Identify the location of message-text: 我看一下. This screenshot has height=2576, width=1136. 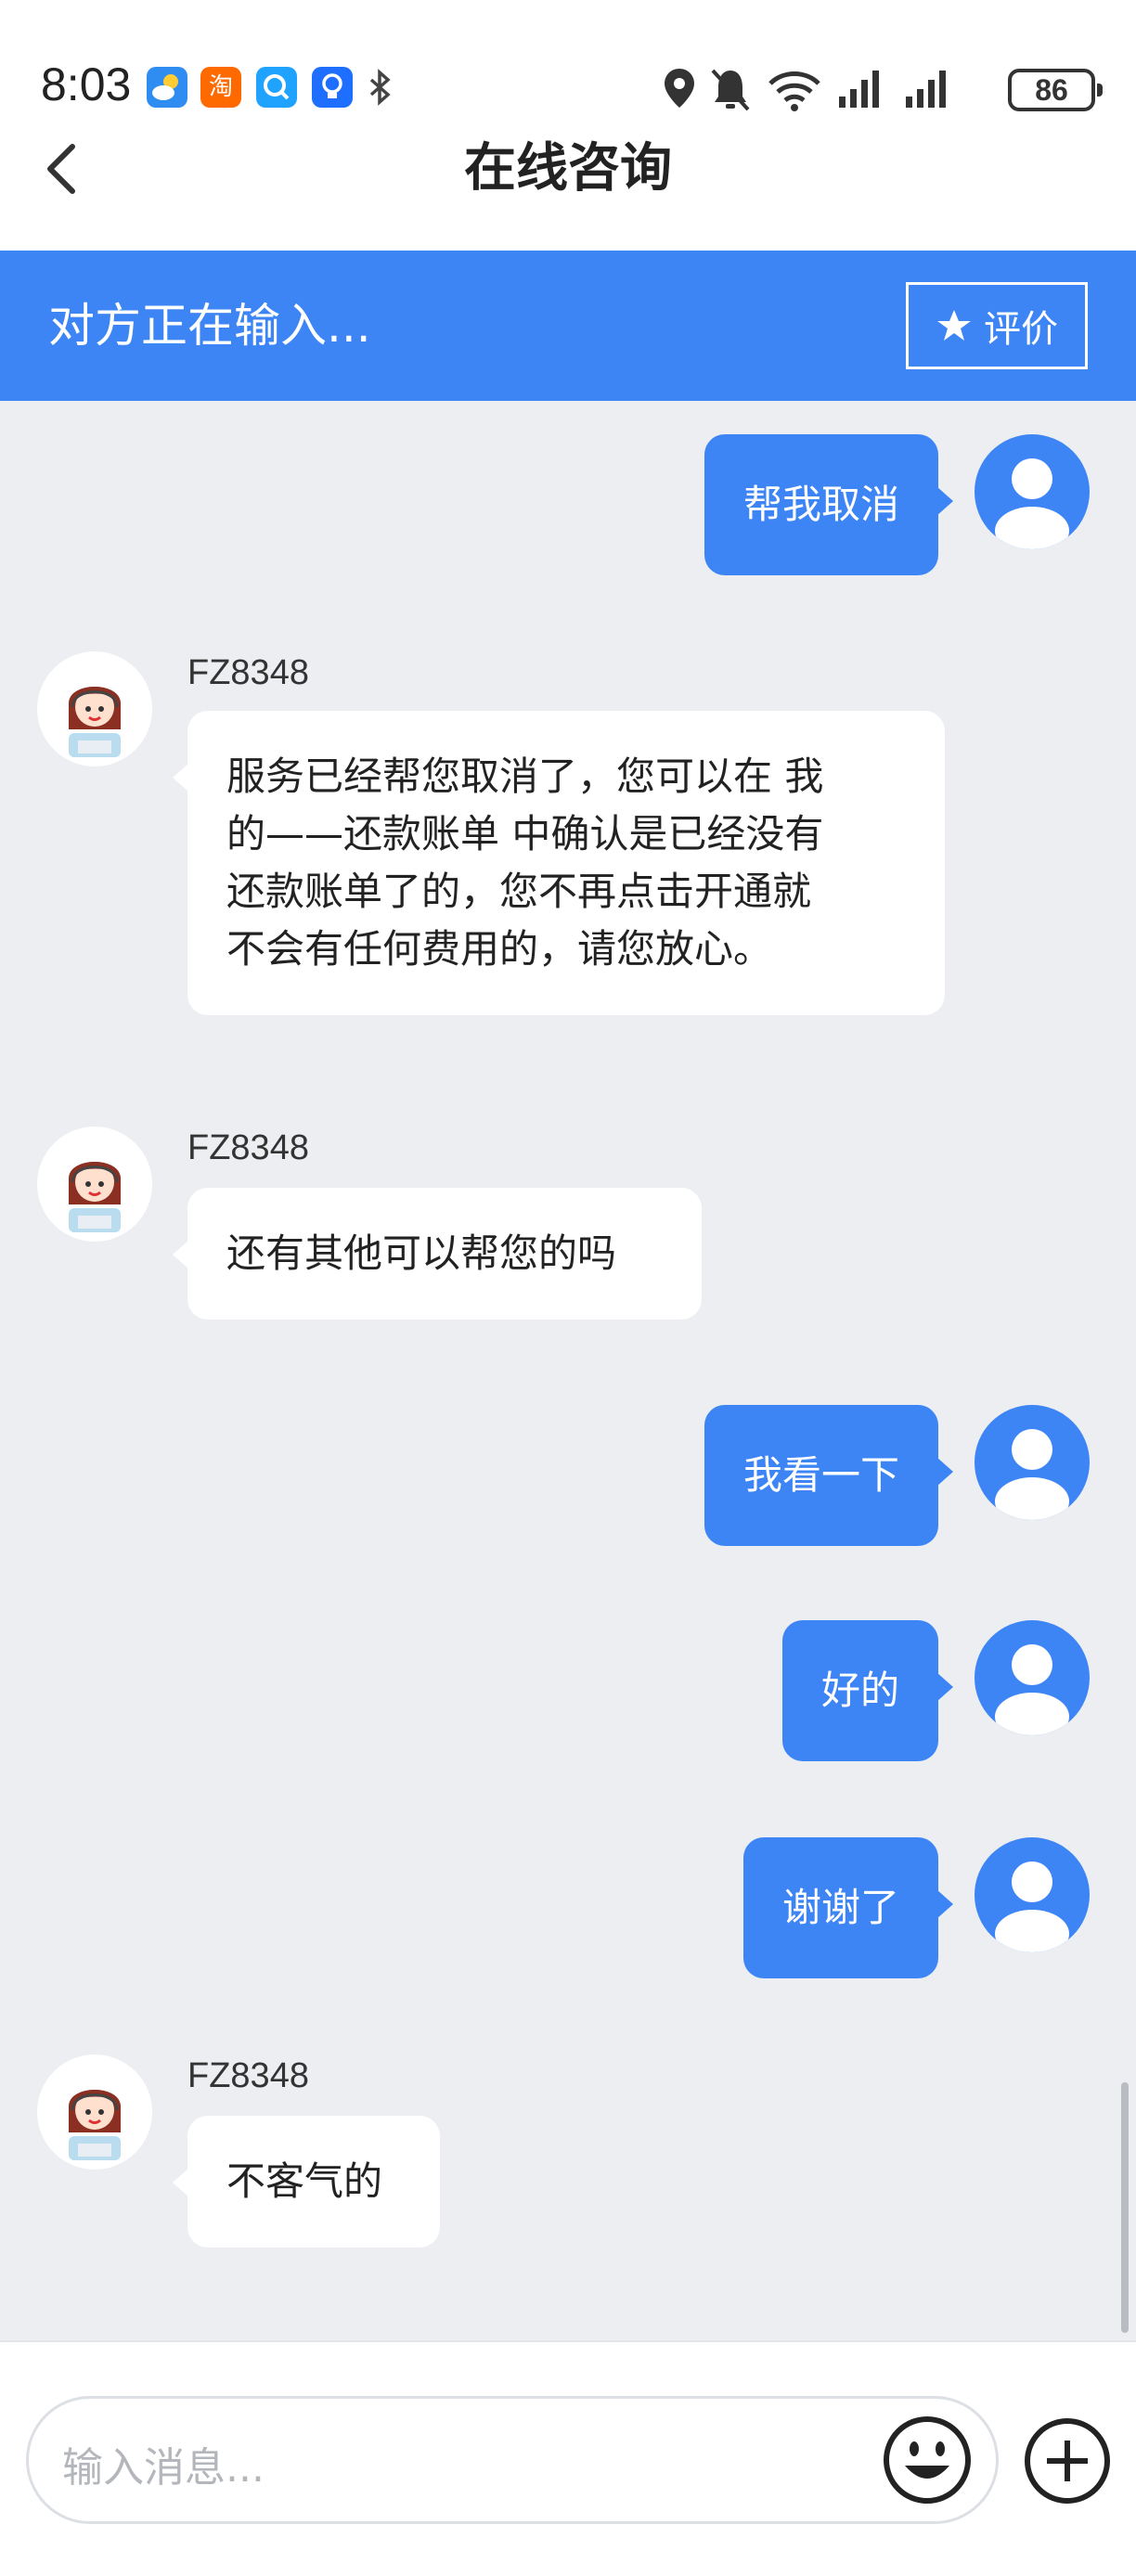
(820, 1475).